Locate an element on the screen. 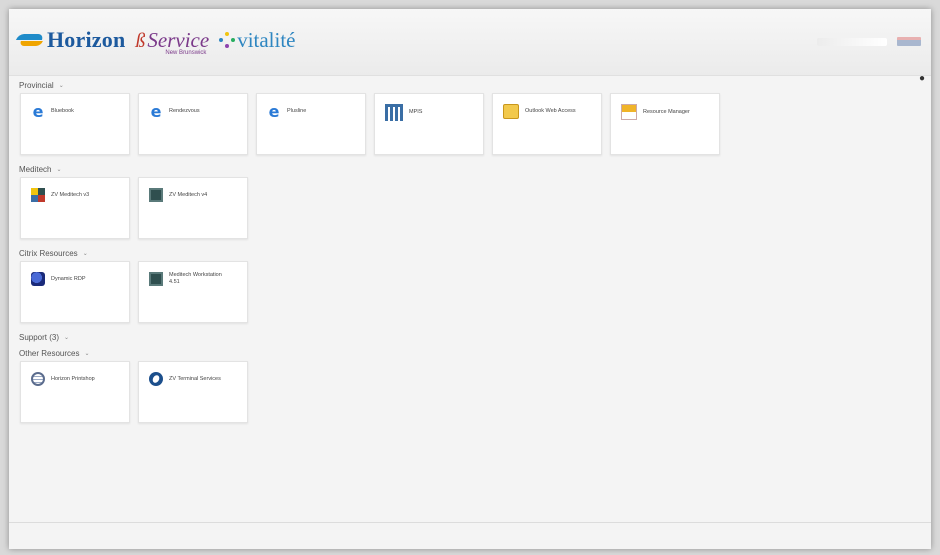 The height and width of the screenshot is (555, 940). language-flag-icon is located at coordinates (909, 41).